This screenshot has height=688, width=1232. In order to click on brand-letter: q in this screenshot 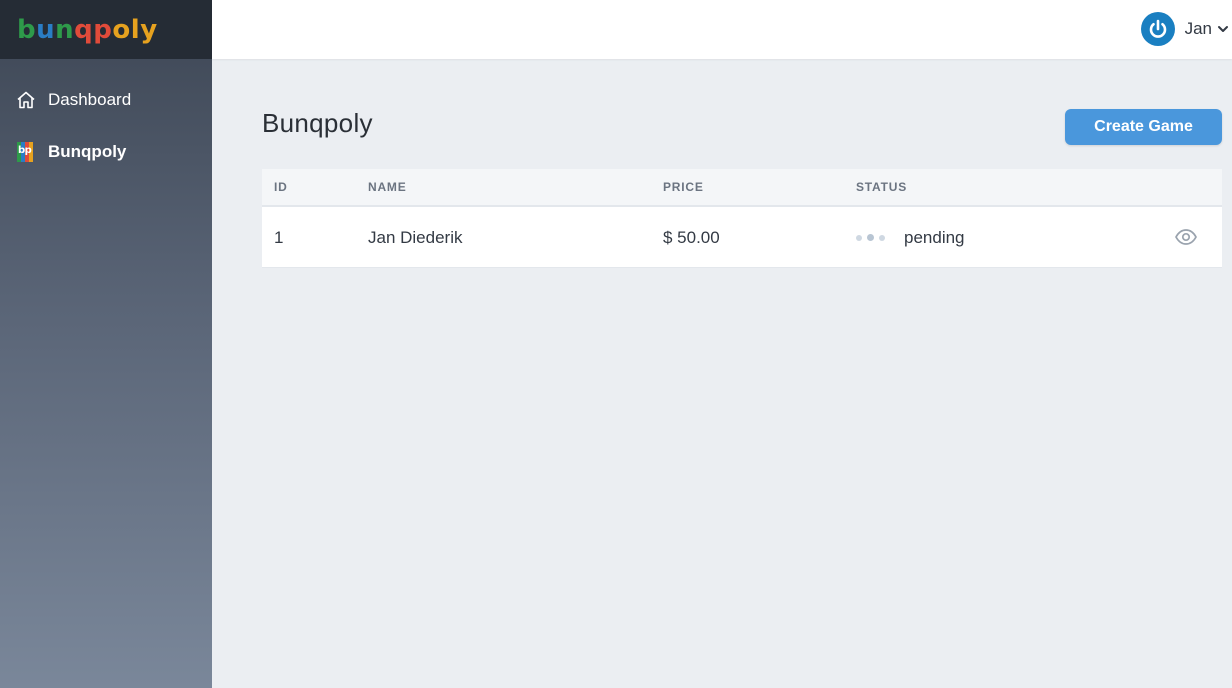, I will do `click(84, 29)`.